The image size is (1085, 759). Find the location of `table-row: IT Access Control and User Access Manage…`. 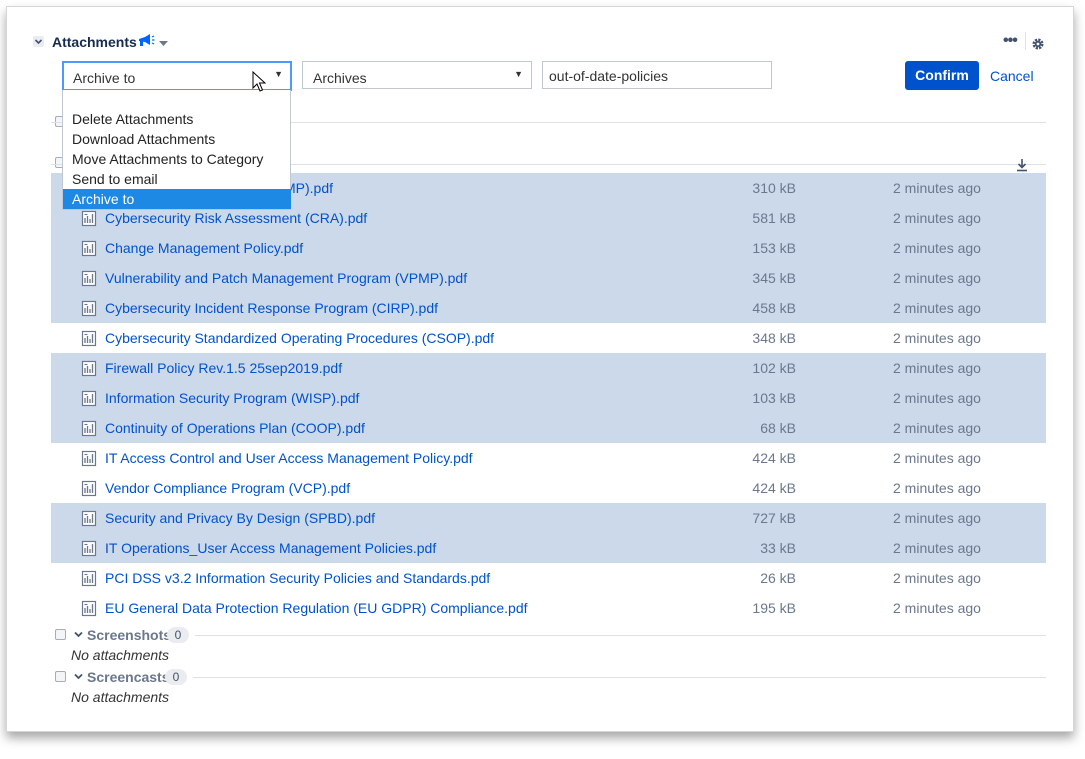

table-row: IT Access Control and User Access Manage… is located at coordinates (548, 458).